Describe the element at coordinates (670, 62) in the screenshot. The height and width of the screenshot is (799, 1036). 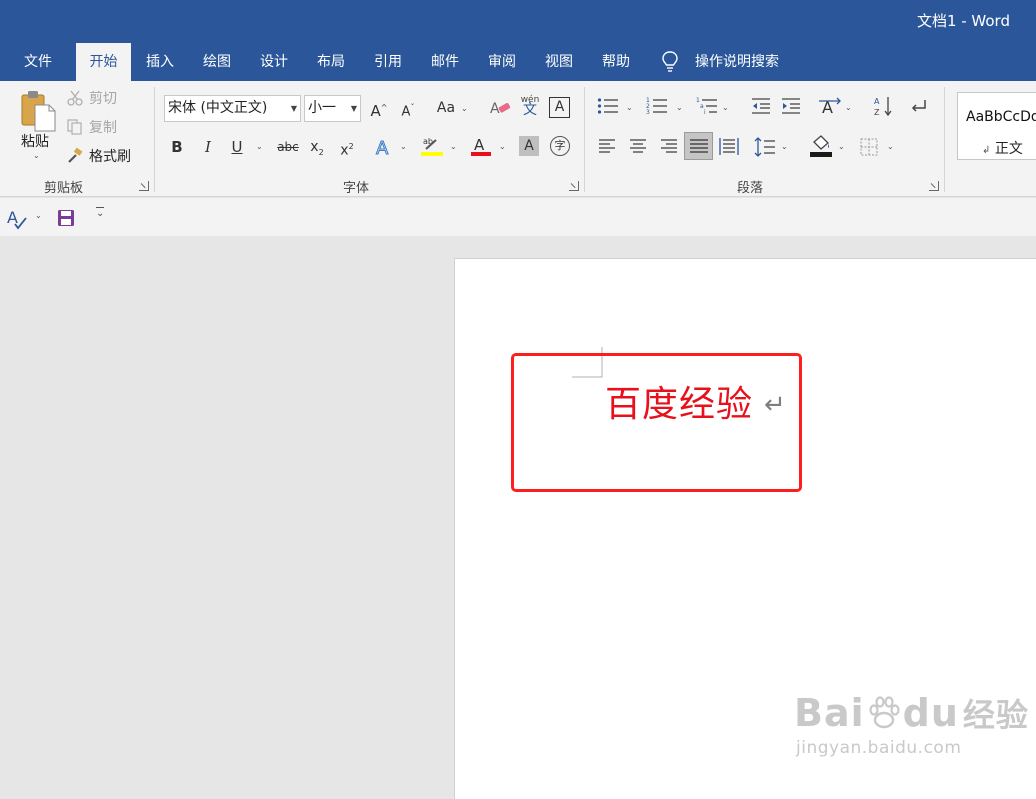
I see `lightbulb-icon` at that location.